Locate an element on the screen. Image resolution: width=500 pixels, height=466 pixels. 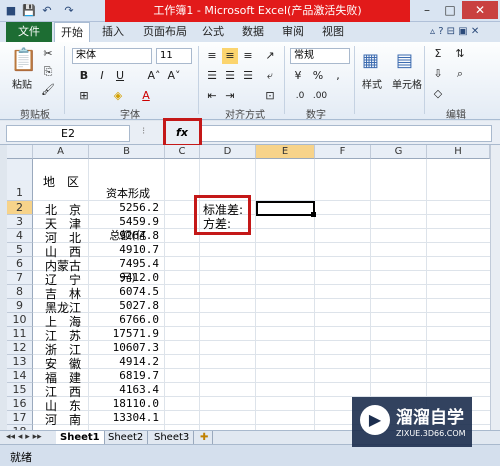
shrink-font-icon: A˅ is located at coordinates (174, 76).